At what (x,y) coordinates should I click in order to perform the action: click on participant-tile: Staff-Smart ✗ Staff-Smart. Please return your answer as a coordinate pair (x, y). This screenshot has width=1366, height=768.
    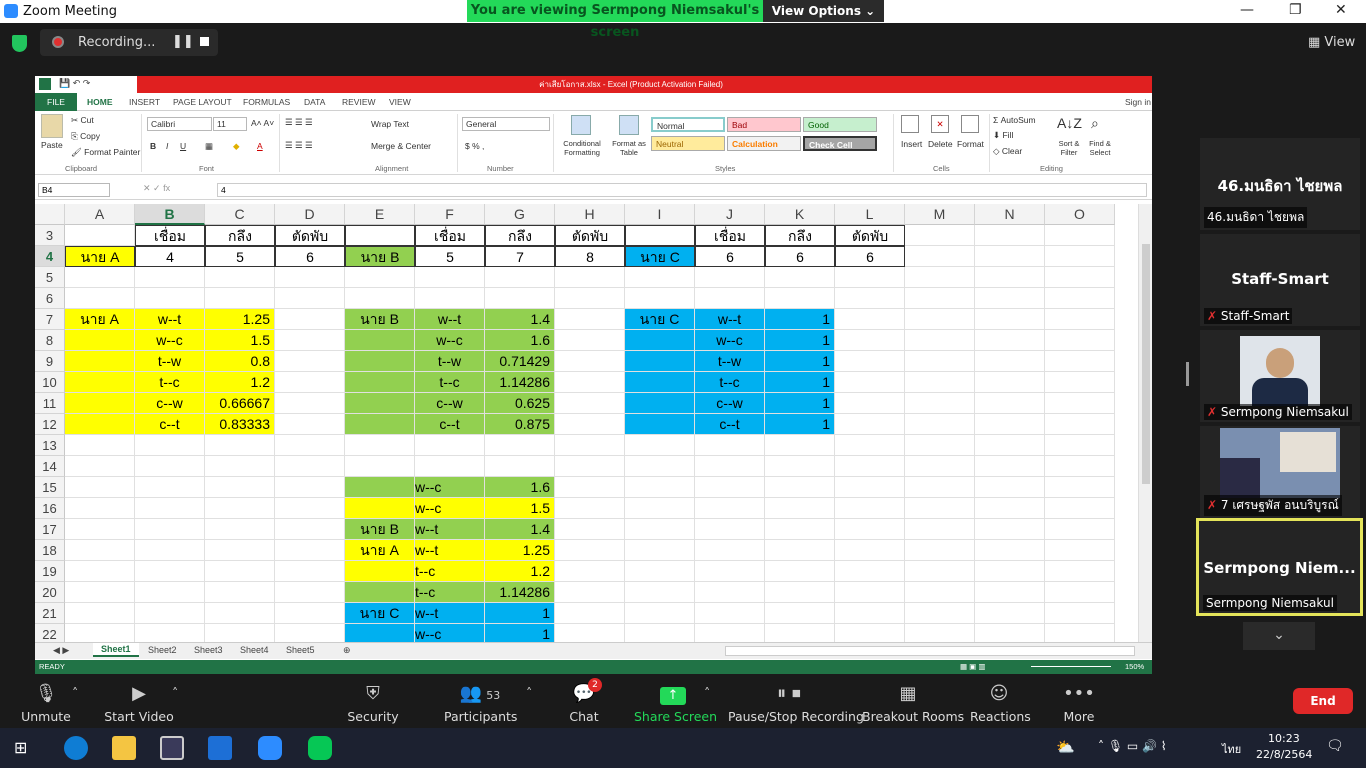
    Looking at the image, I should click on (1280, 280).